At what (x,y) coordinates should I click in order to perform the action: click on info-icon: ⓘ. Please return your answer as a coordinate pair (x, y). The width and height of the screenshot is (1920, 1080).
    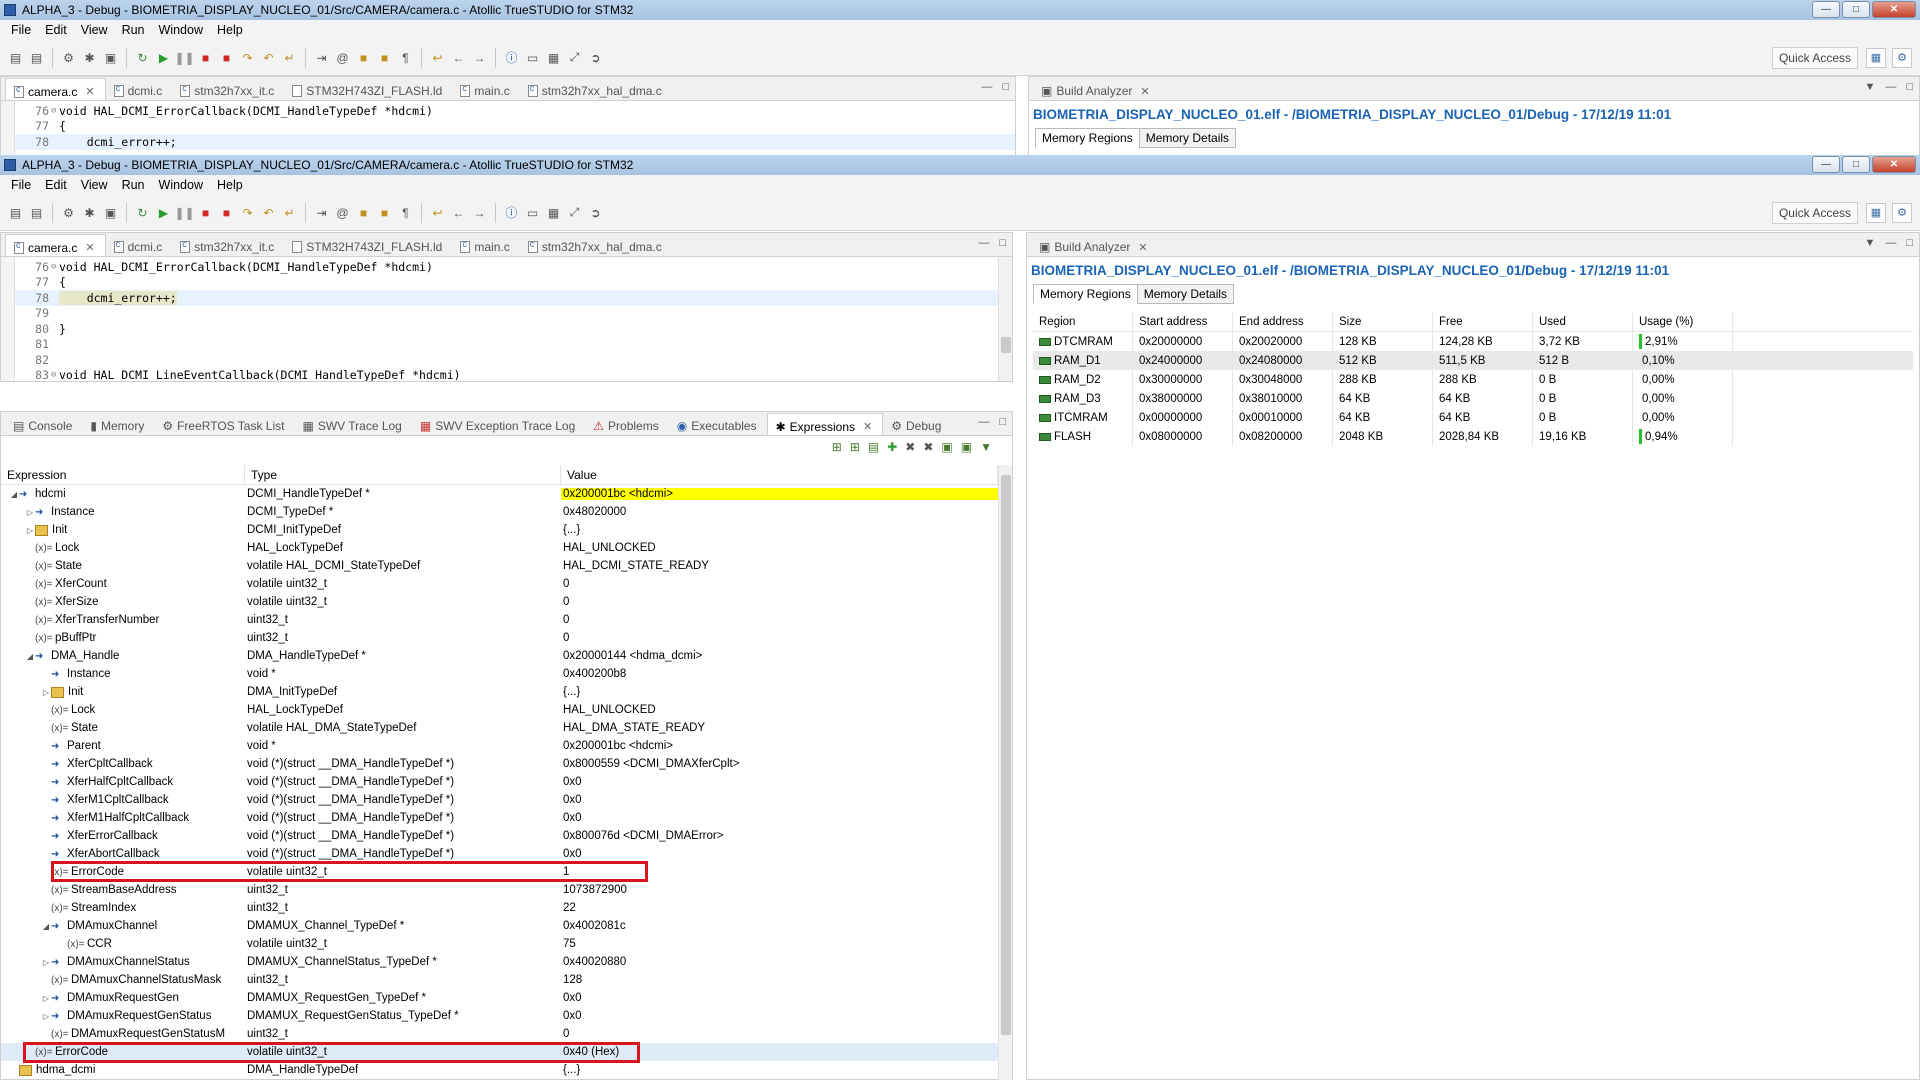
    Looking at the image, I should click on (511, 57).